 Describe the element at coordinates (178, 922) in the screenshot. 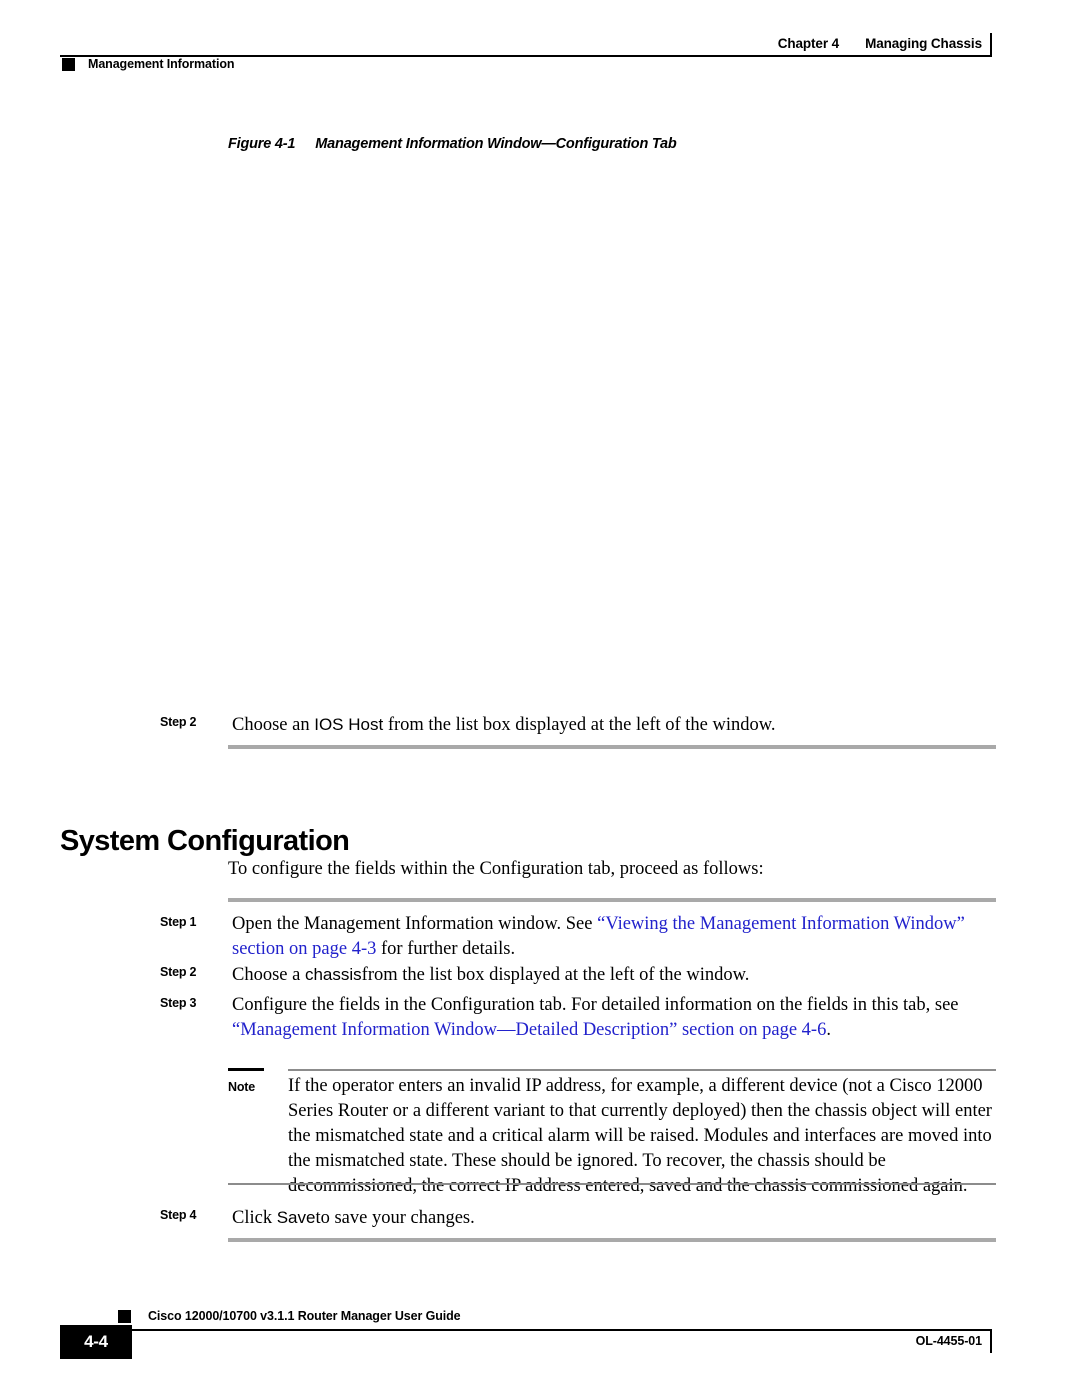

I see `step-label: Step 1` at that location.